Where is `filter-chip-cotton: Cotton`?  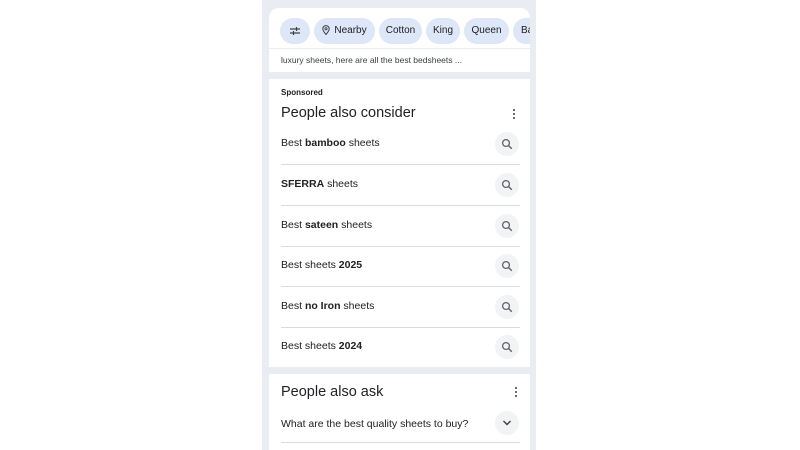
filter-chip-cotton: Cotton is located at coordinates (400, 31).